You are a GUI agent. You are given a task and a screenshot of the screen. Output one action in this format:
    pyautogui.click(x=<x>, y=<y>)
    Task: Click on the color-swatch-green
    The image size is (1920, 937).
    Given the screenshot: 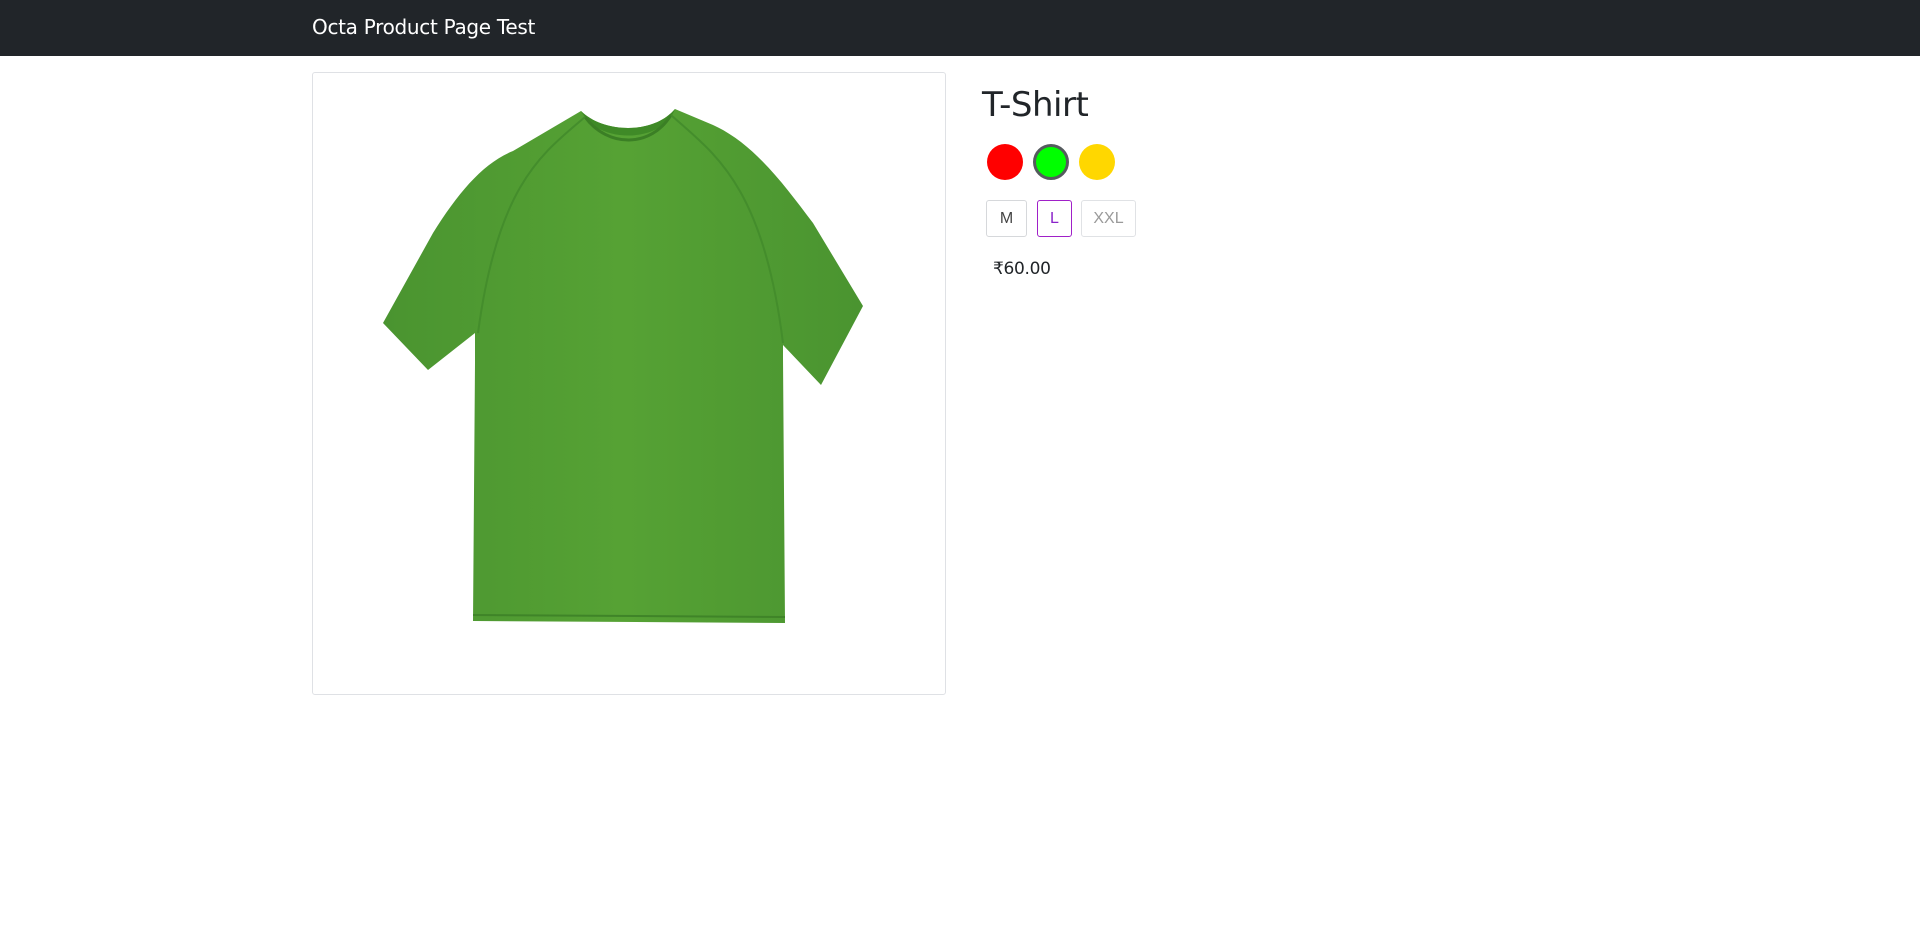 What is the action you would take?
    pyautogui.click(x=1051, y=162)
    